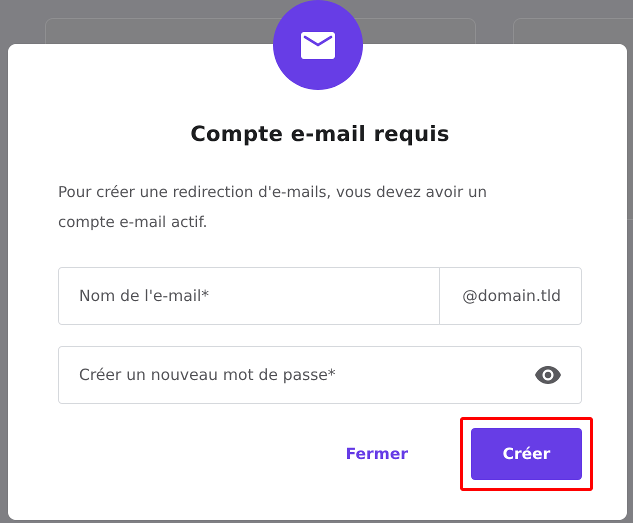  Describe the element at coordinates (320, 134) in the screenshot. I see `dialog-title: Compte e-mail requis` at that location.